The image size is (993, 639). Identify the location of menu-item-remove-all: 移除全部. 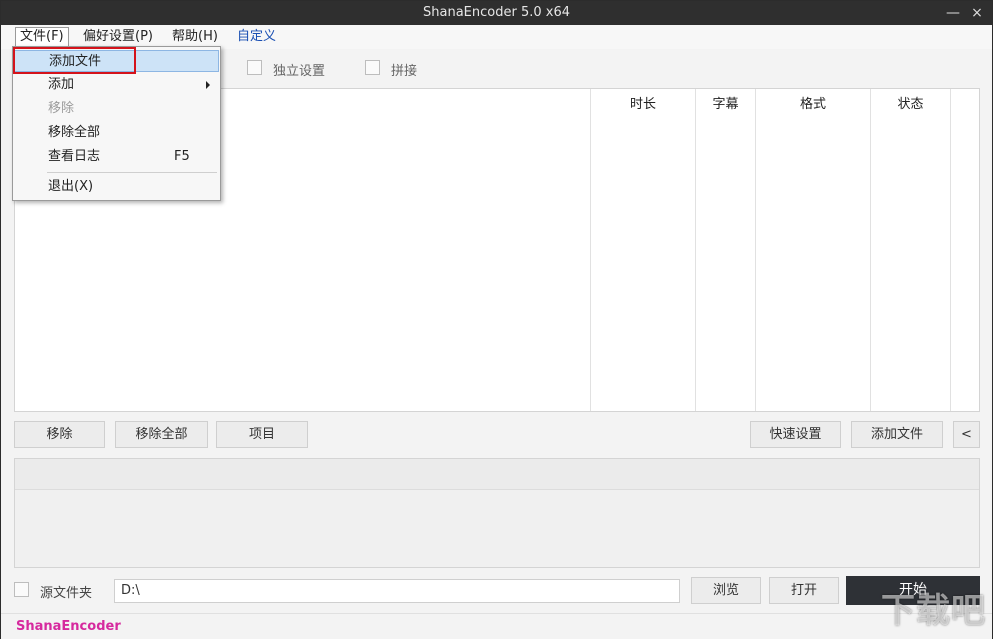
(116, 133).